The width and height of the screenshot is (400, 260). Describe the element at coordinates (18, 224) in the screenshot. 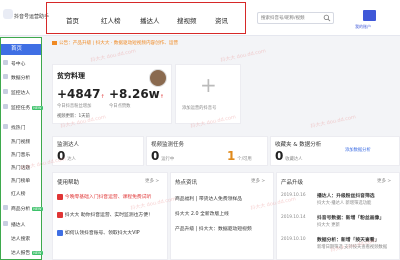

I see `sidebar-item: 播达人` at that location.